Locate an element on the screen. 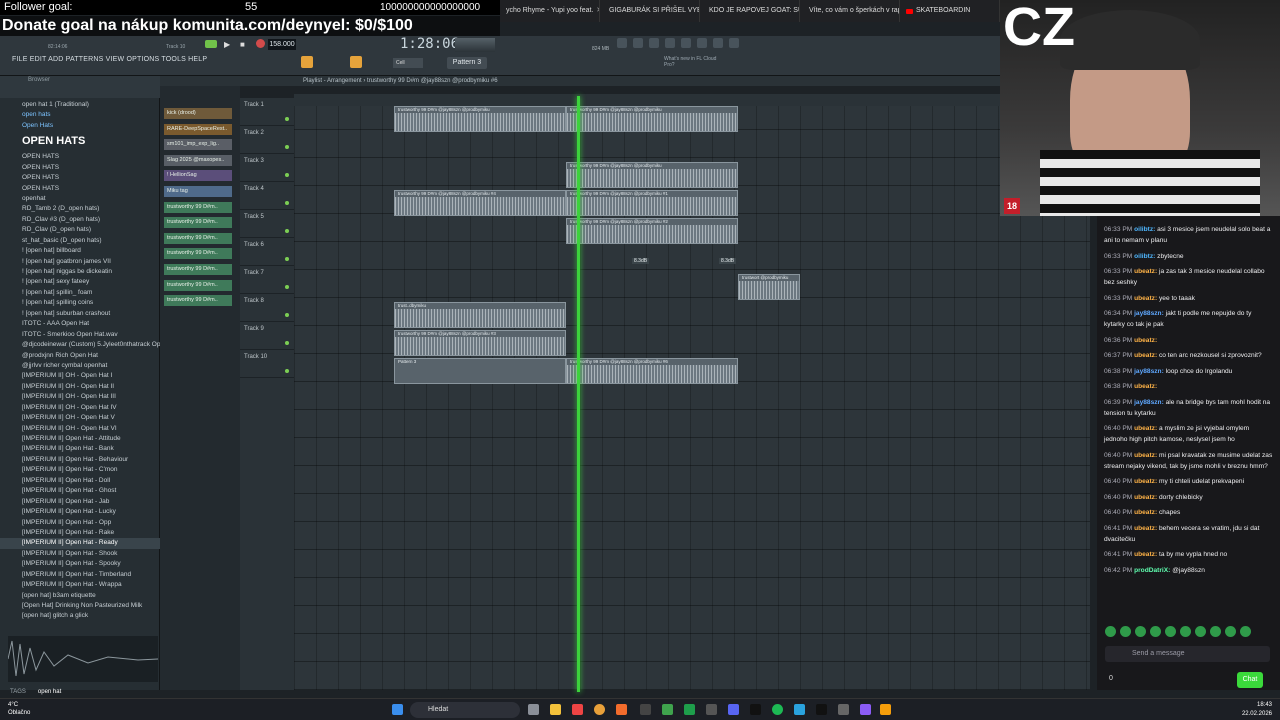 The image size is (1280, 720). tiktok-icon is located at coordinates (821, 709).